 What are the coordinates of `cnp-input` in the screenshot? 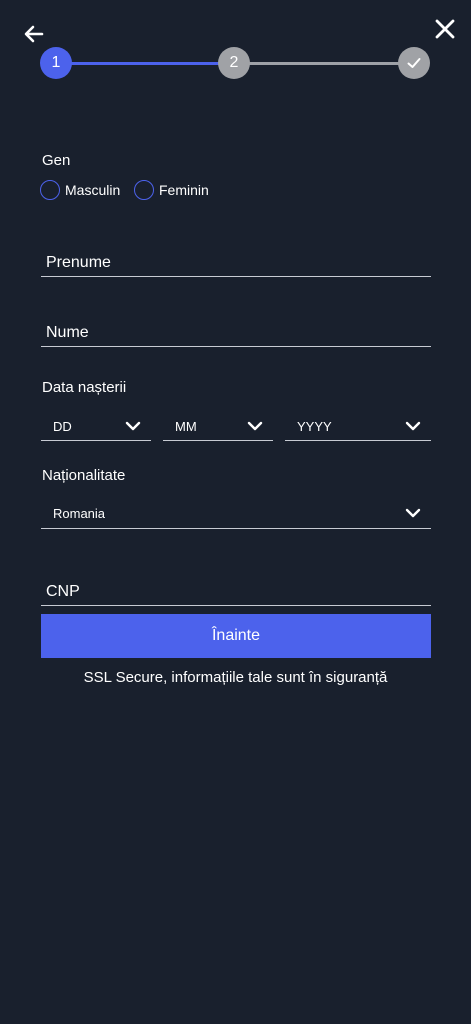 It's located at (236, 592).